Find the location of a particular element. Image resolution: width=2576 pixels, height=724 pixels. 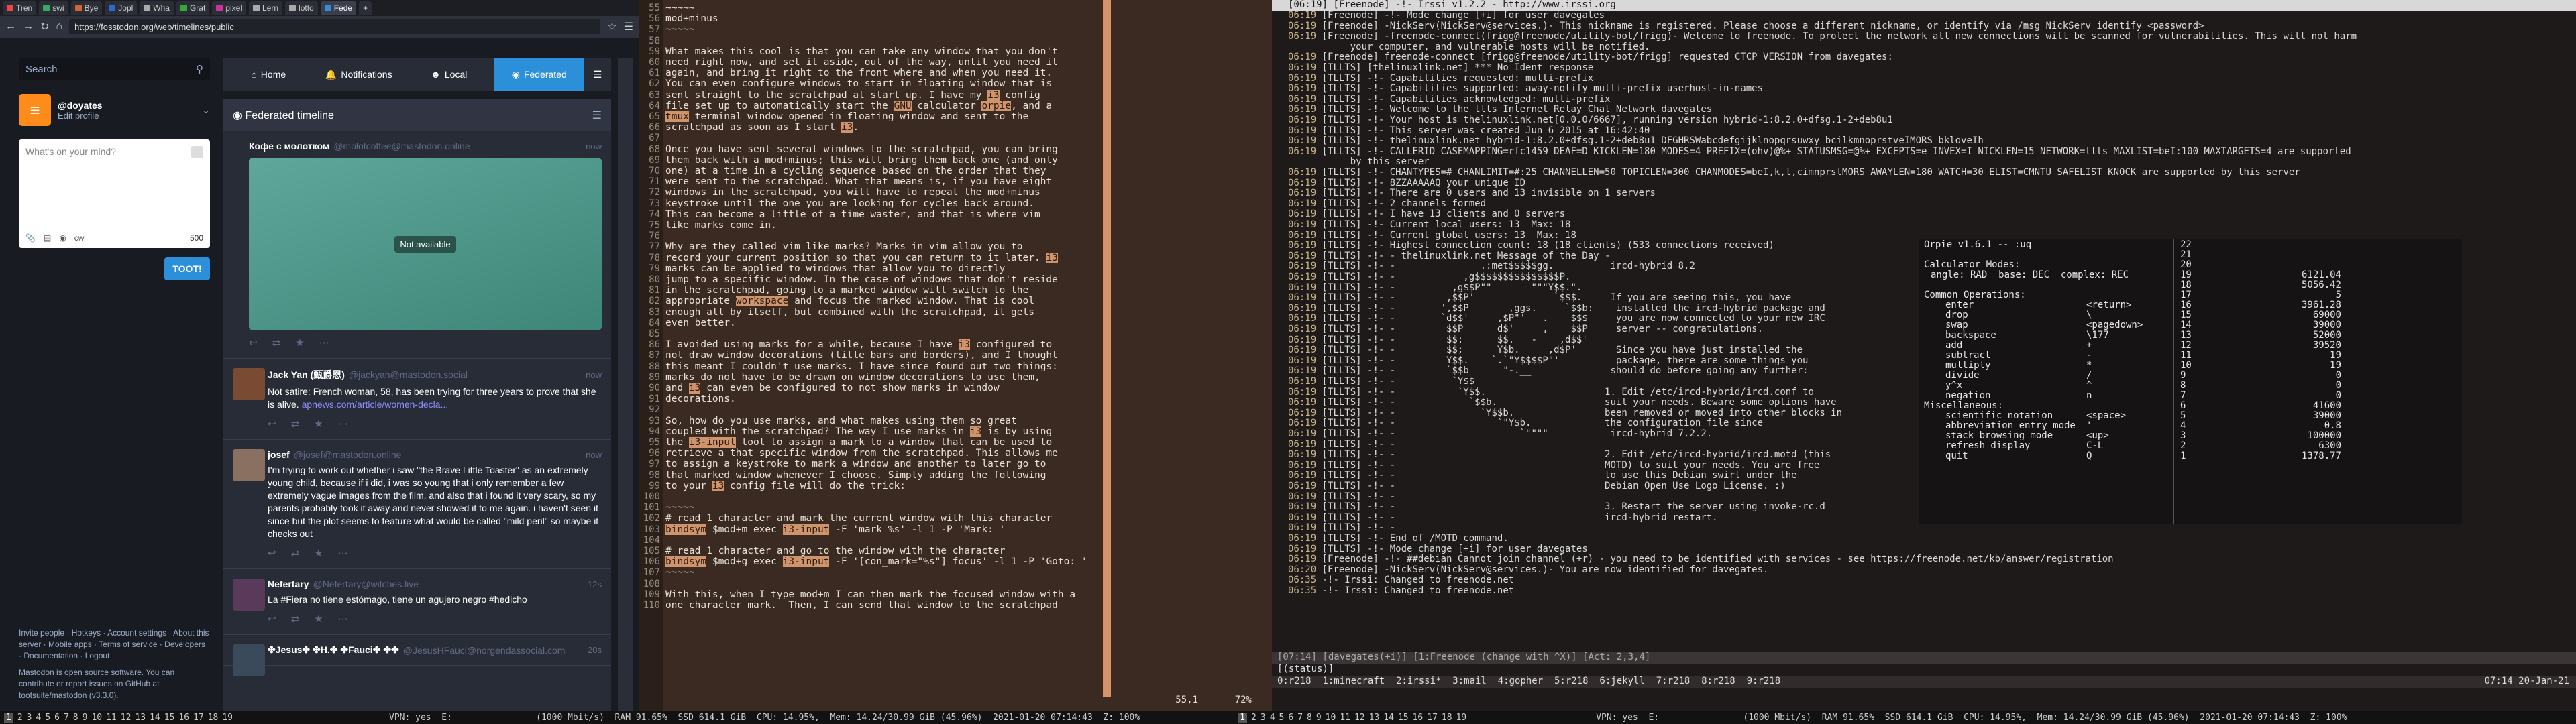

browser-tab: Grat is located at coordinates (193, 8).